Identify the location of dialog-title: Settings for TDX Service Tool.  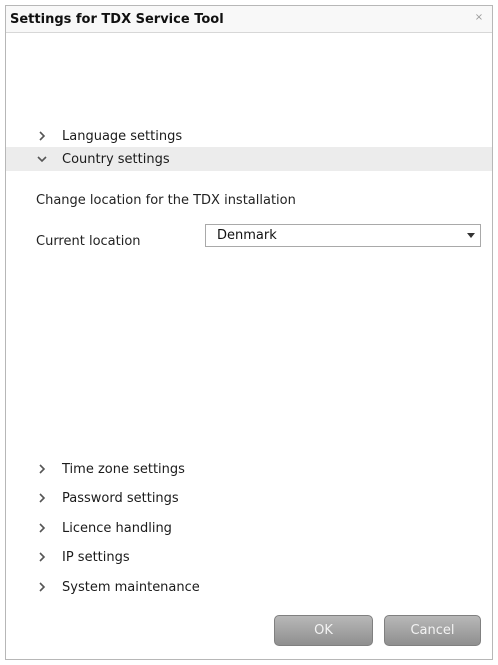
(117, 19).